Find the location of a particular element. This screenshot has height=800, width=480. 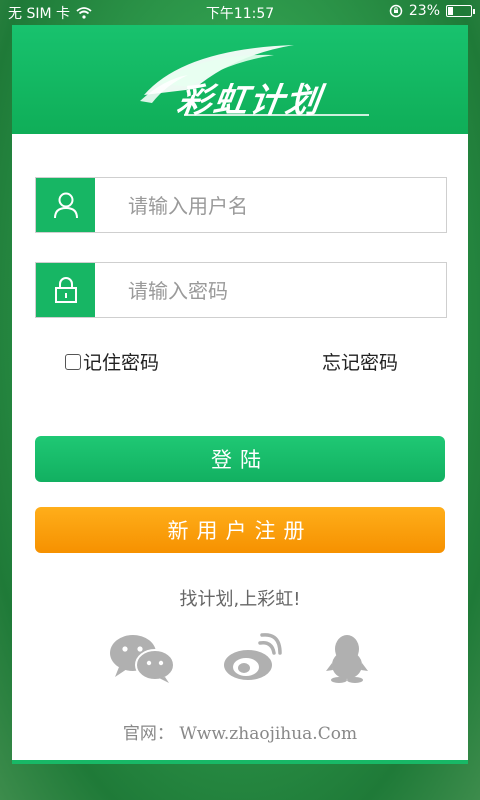

forgot-password-link: 忘记密码 is located at coordinates (360, 361).